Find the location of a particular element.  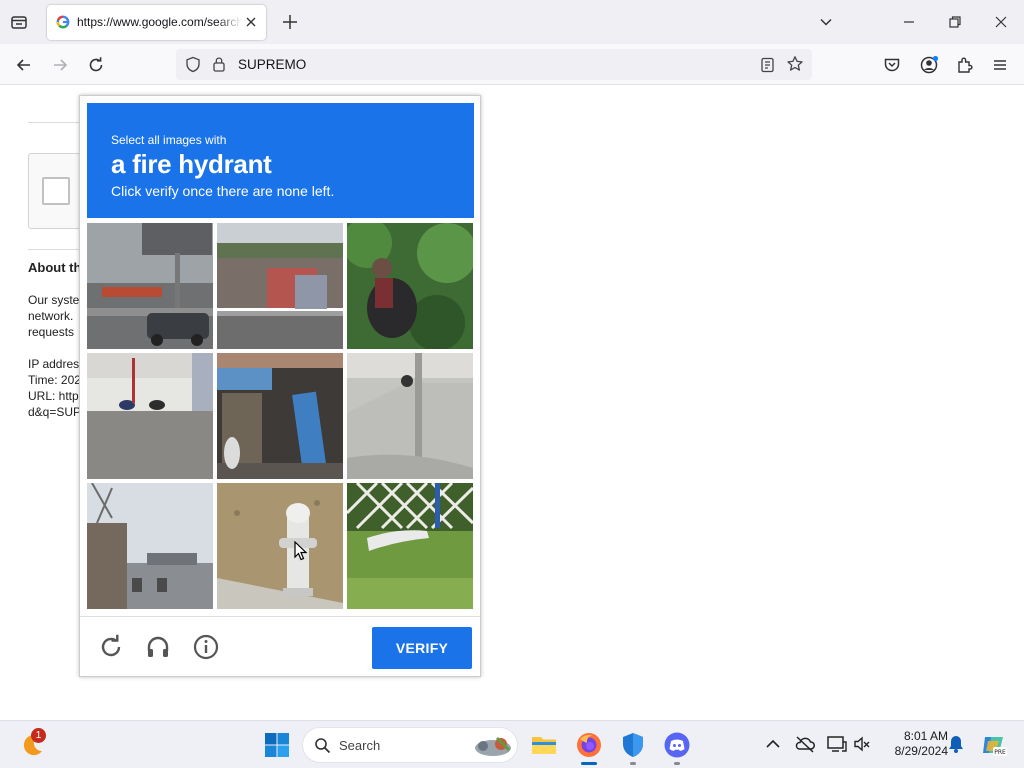

new-tab-icon is located at coordinates (290, 22).